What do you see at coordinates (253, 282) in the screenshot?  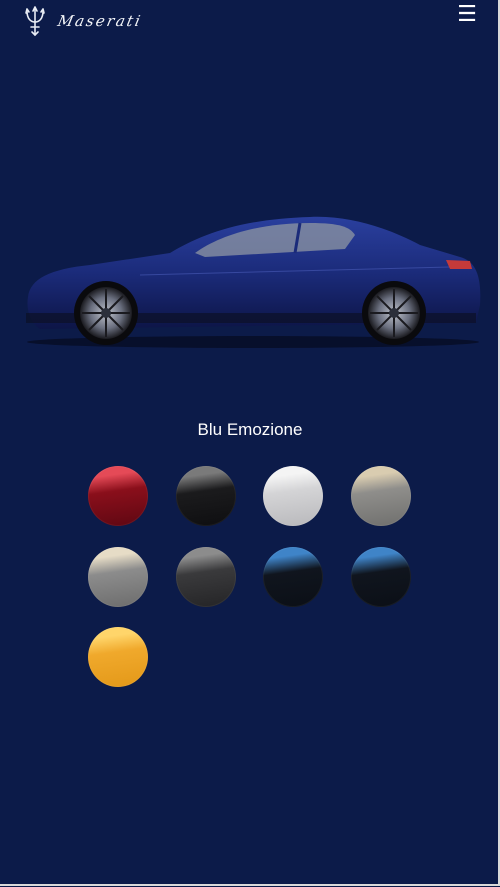 I see `car-image` at bounding box center [253, 282].